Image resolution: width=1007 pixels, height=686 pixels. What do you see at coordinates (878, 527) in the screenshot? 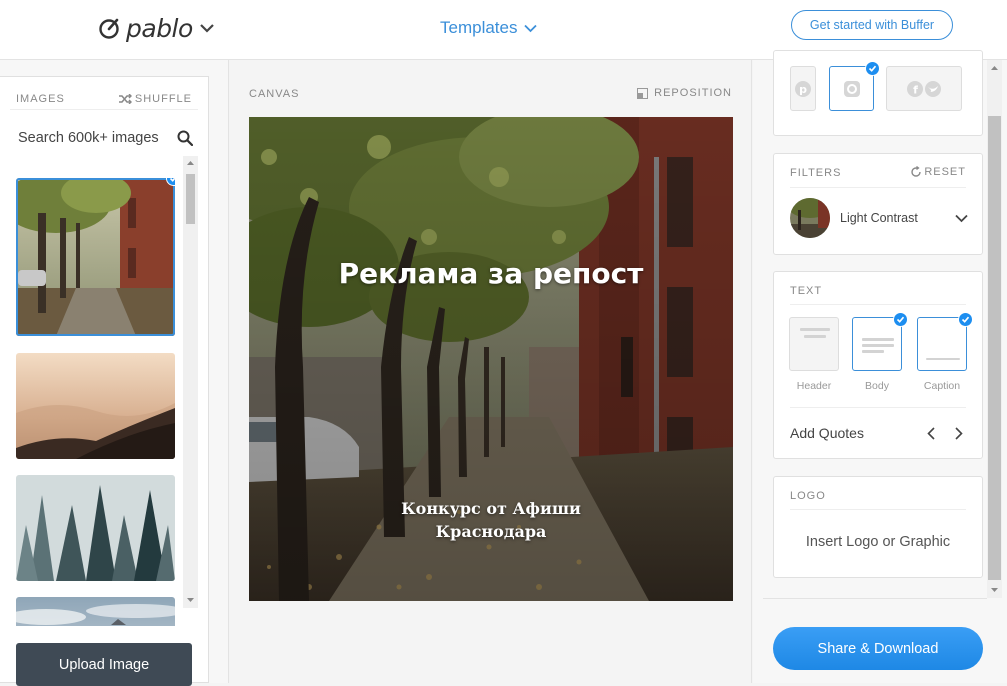
I see `logo-card: LOGO Insert Logo or Graphic` at bounding box center [878, 527].